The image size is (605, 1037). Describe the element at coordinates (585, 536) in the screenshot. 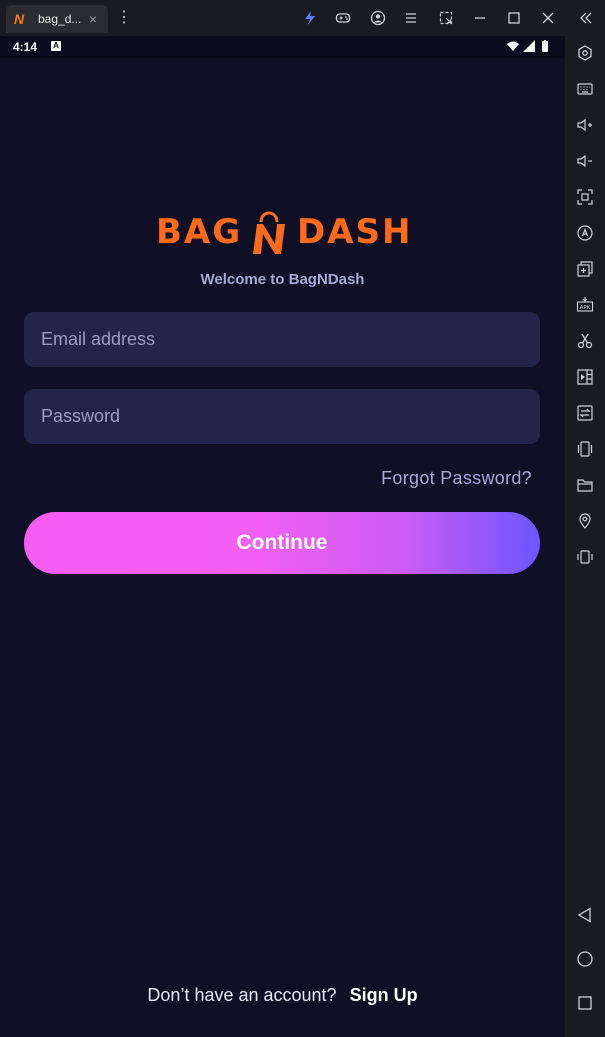

I see `emulator-sidebar: APK` at that location.